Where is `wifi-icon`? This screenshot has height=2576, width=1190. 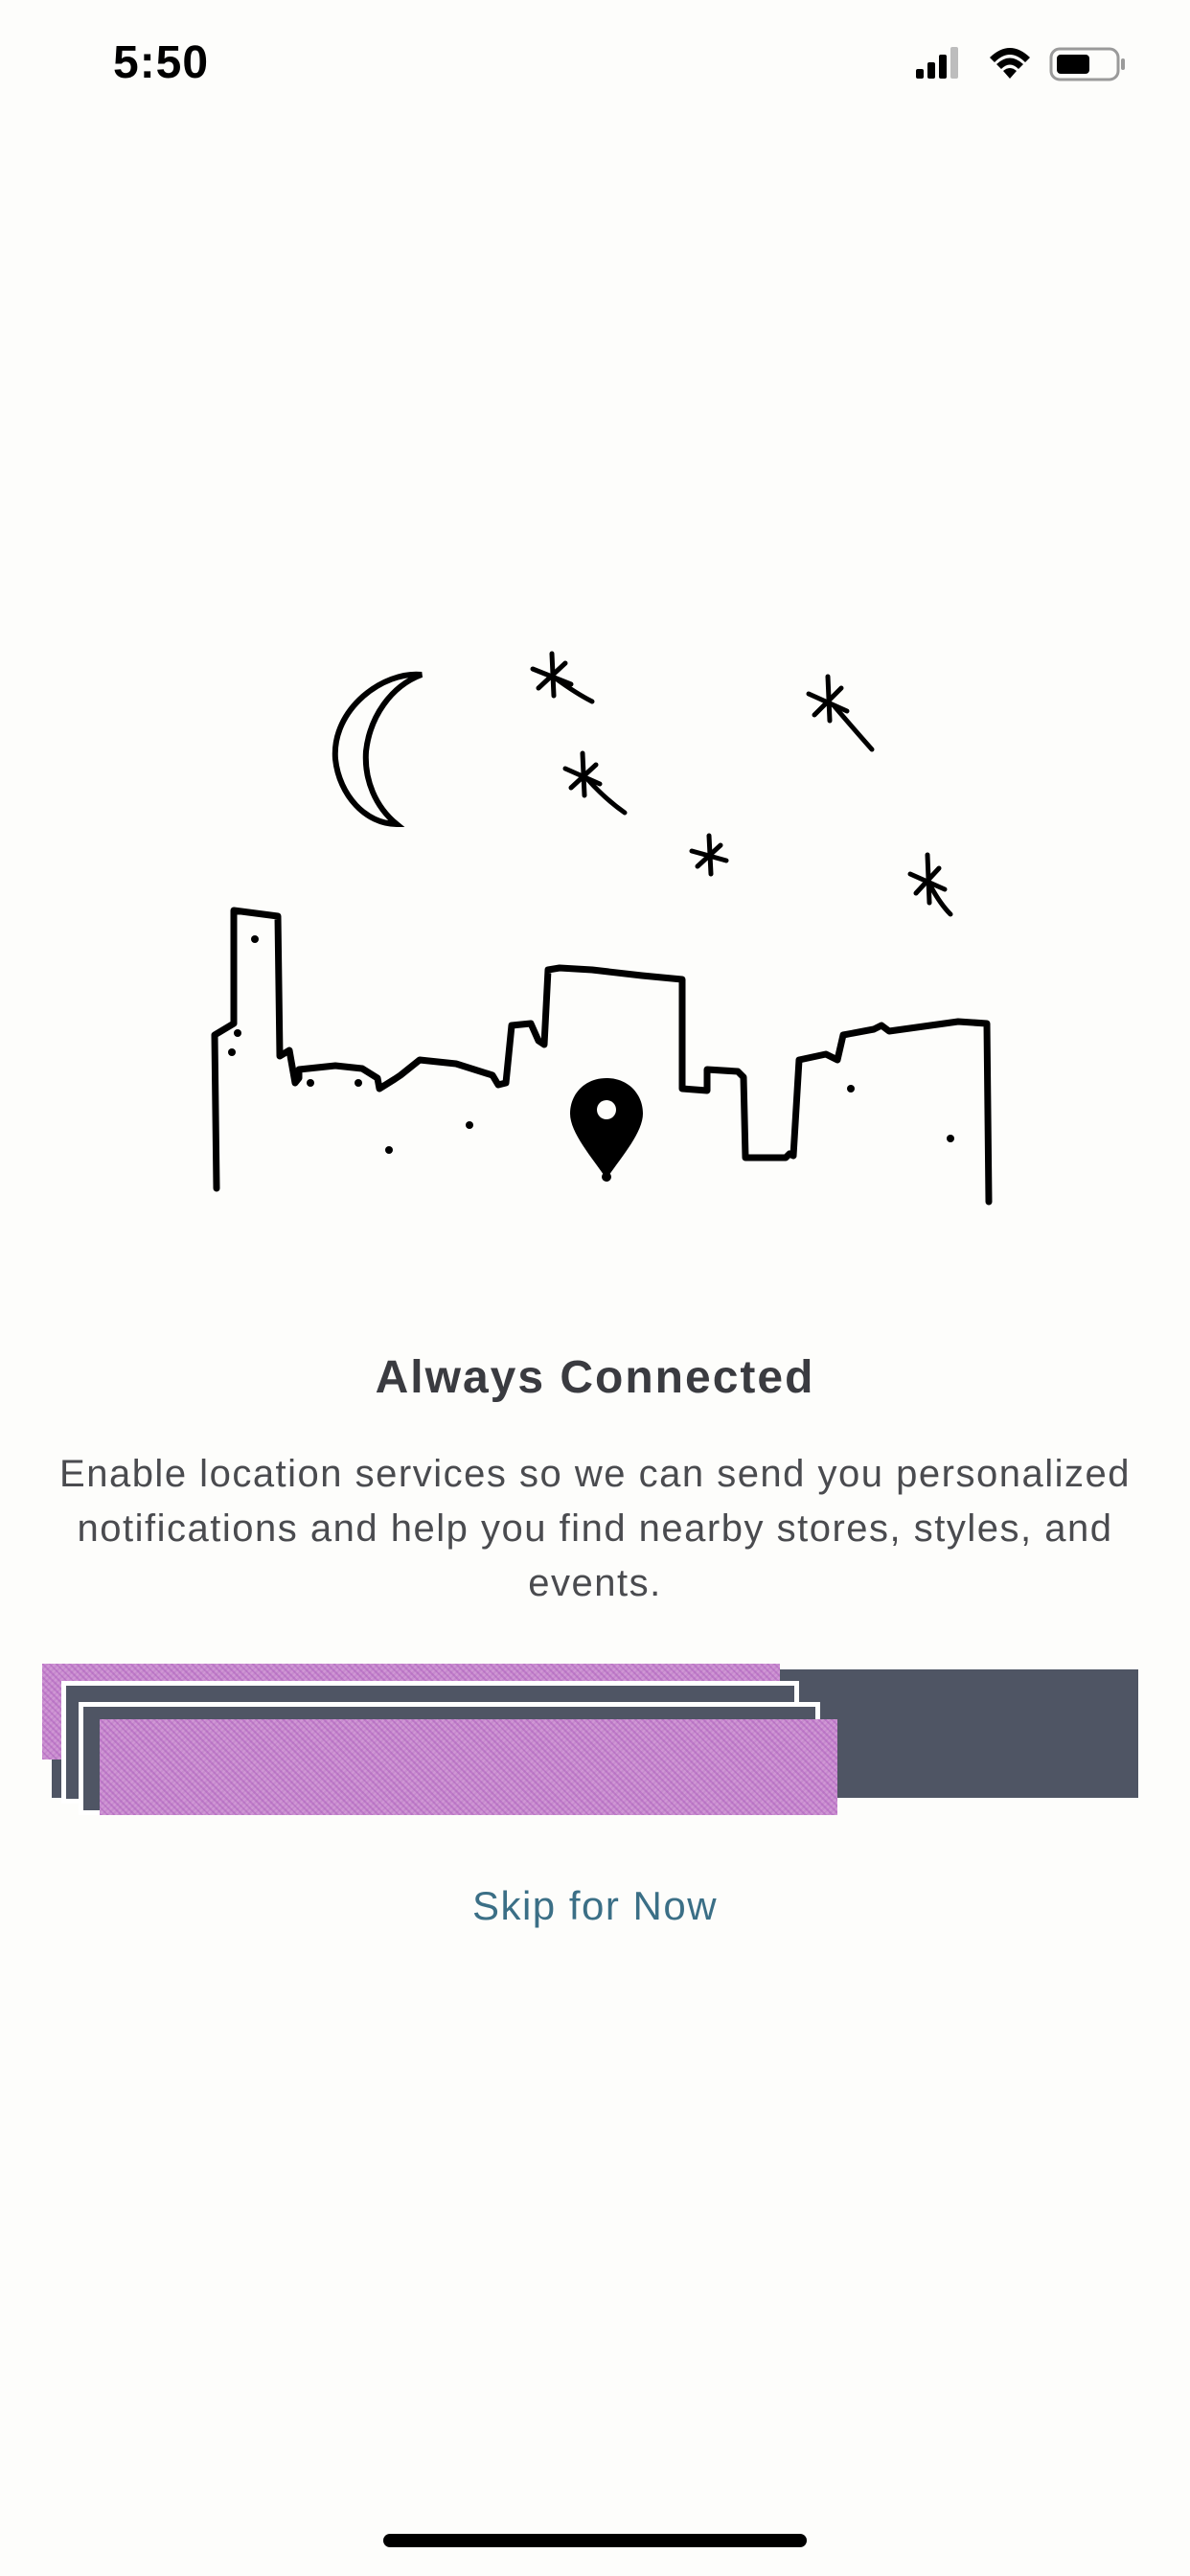
wifi-icon is located at coordinates (1010, 63).